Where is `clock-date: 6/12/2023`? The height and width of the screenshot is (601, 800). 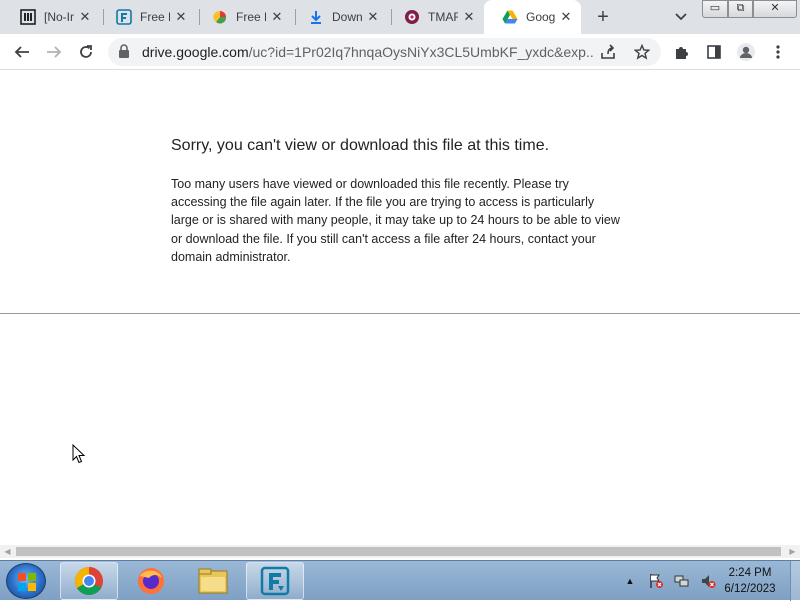 clock-date: 6/12/2023 is located at coordinates (750, 589).